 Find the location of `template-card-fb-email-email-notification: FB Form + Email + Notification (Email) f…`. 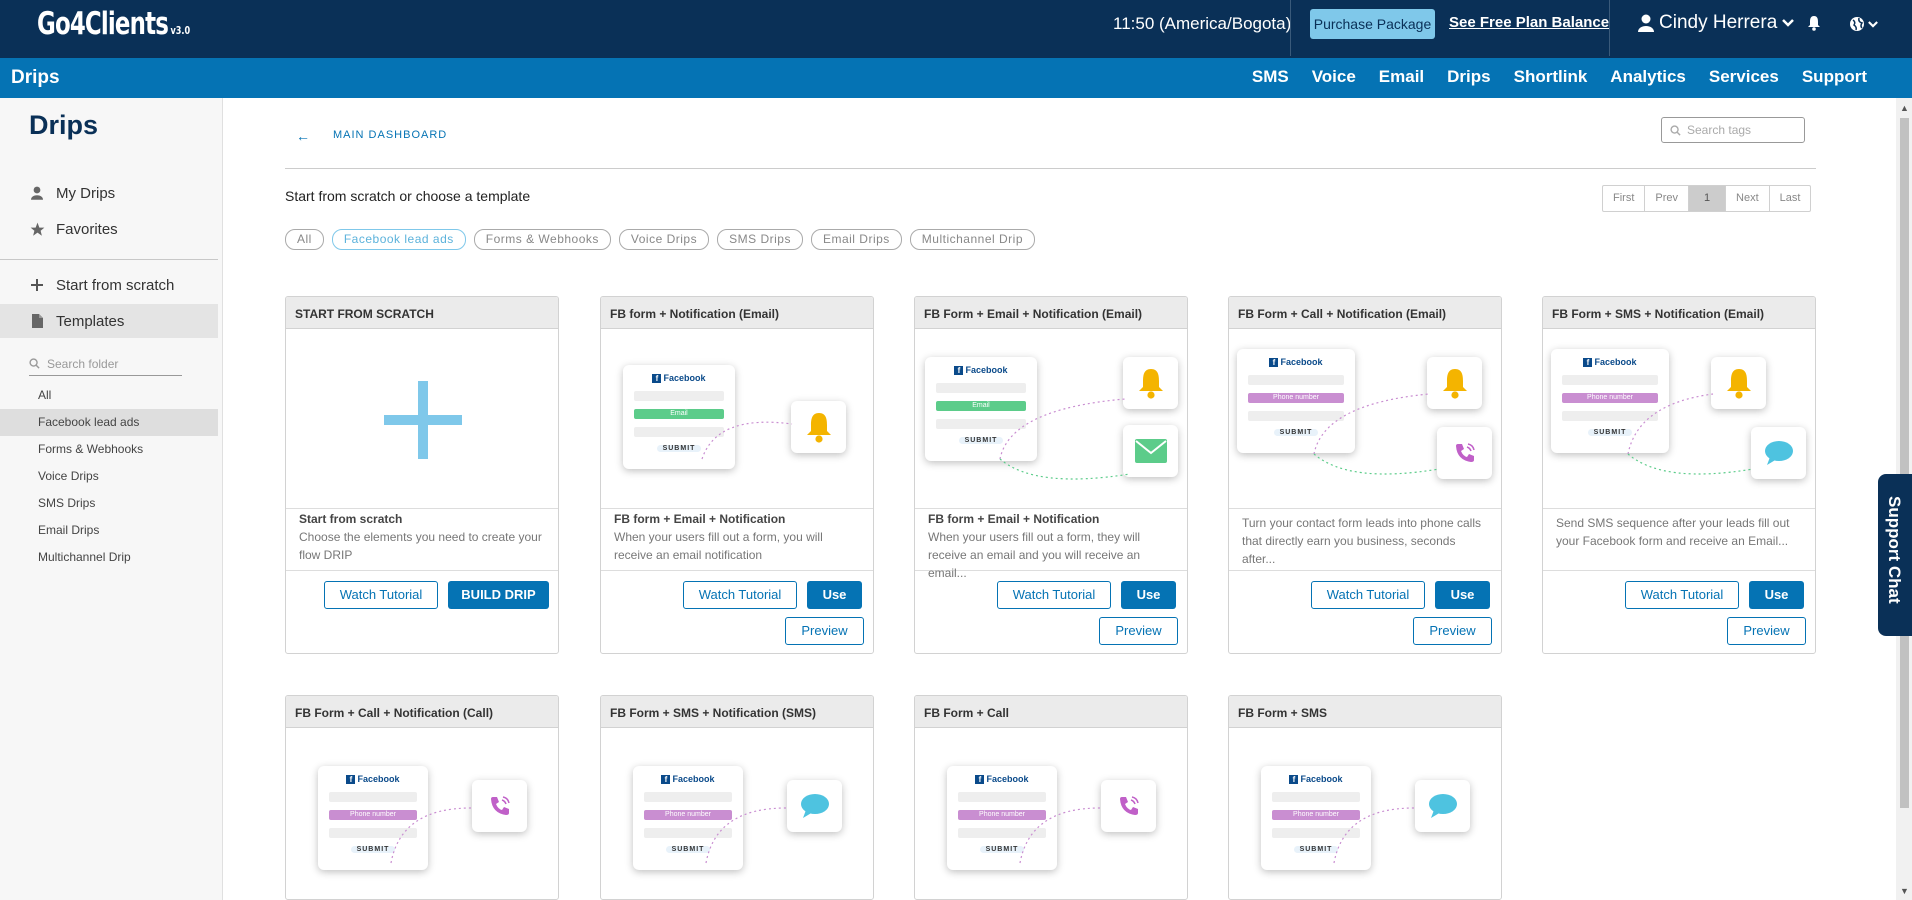

template-card-fb-email-email-notification: FB Form + Email + Notification (Email) f… is located at coordinates (1051, 475).